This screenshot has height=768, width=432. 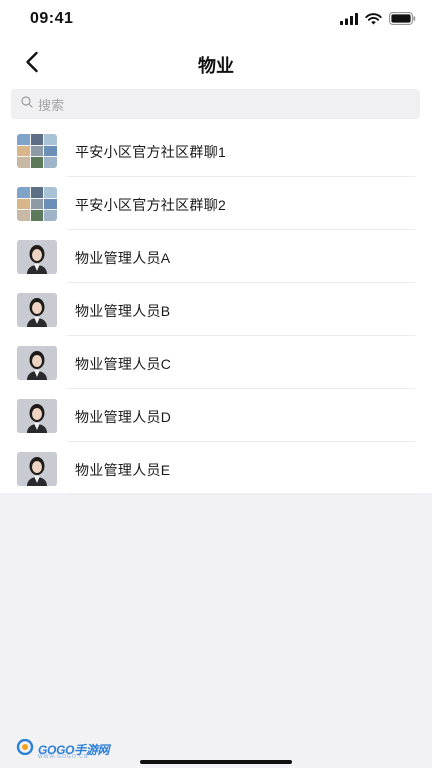 I want to click on battery-icon, so click(x=402, y=21).